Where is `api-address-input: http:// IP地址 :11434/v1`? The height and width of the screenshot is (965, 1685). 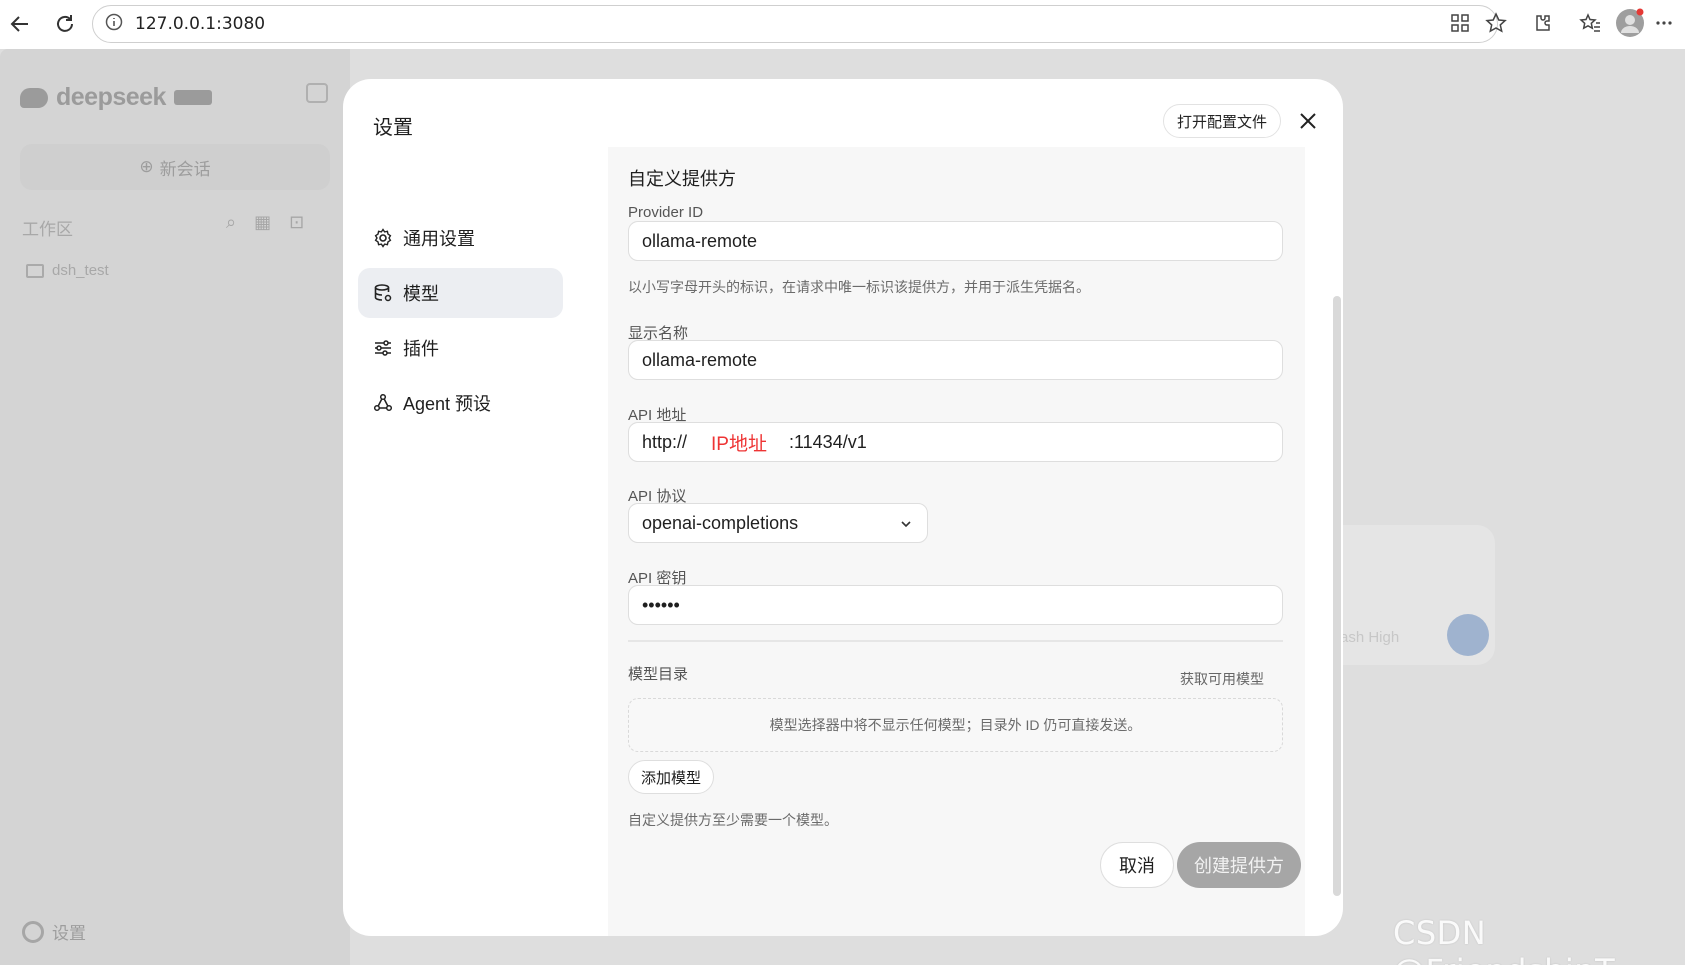 api-address-input: http:// IP地址 :11434/v1 is located at coordinates (955, 442).